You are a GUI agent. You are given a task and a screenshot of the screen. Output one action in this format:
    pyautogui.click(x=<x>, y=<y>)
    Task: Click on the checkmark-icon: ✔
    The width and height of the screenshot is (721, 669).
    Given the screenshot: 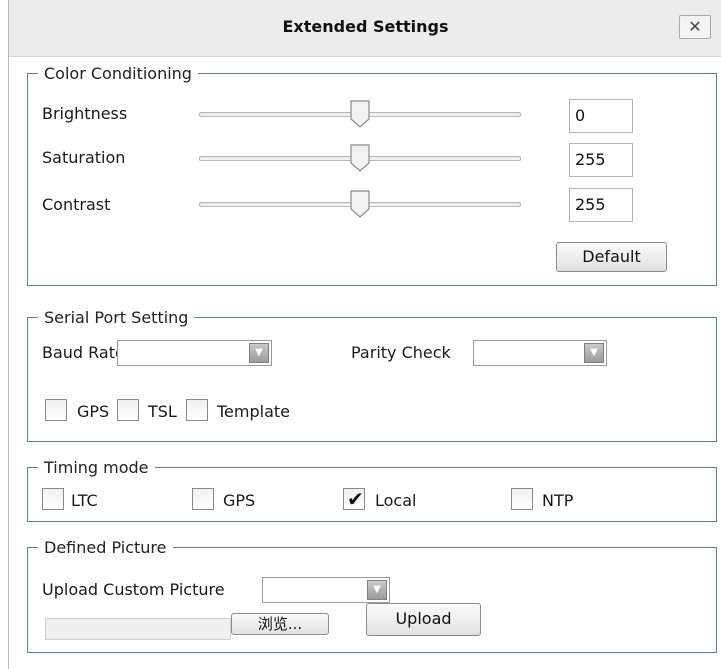 What is the action you would take?
    pyautogui.click(x=355, y=499)
    